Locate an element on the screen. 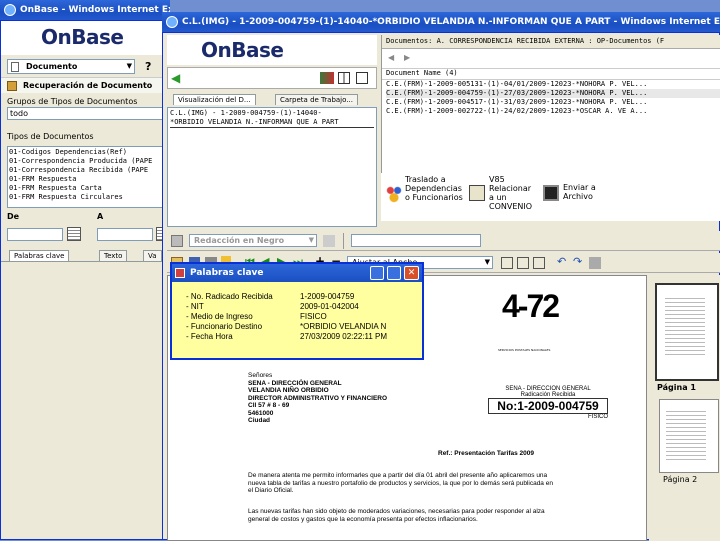 The image size is (720, 541). document-dropdown: Documento ▼ is located at coordinates (71, 66).